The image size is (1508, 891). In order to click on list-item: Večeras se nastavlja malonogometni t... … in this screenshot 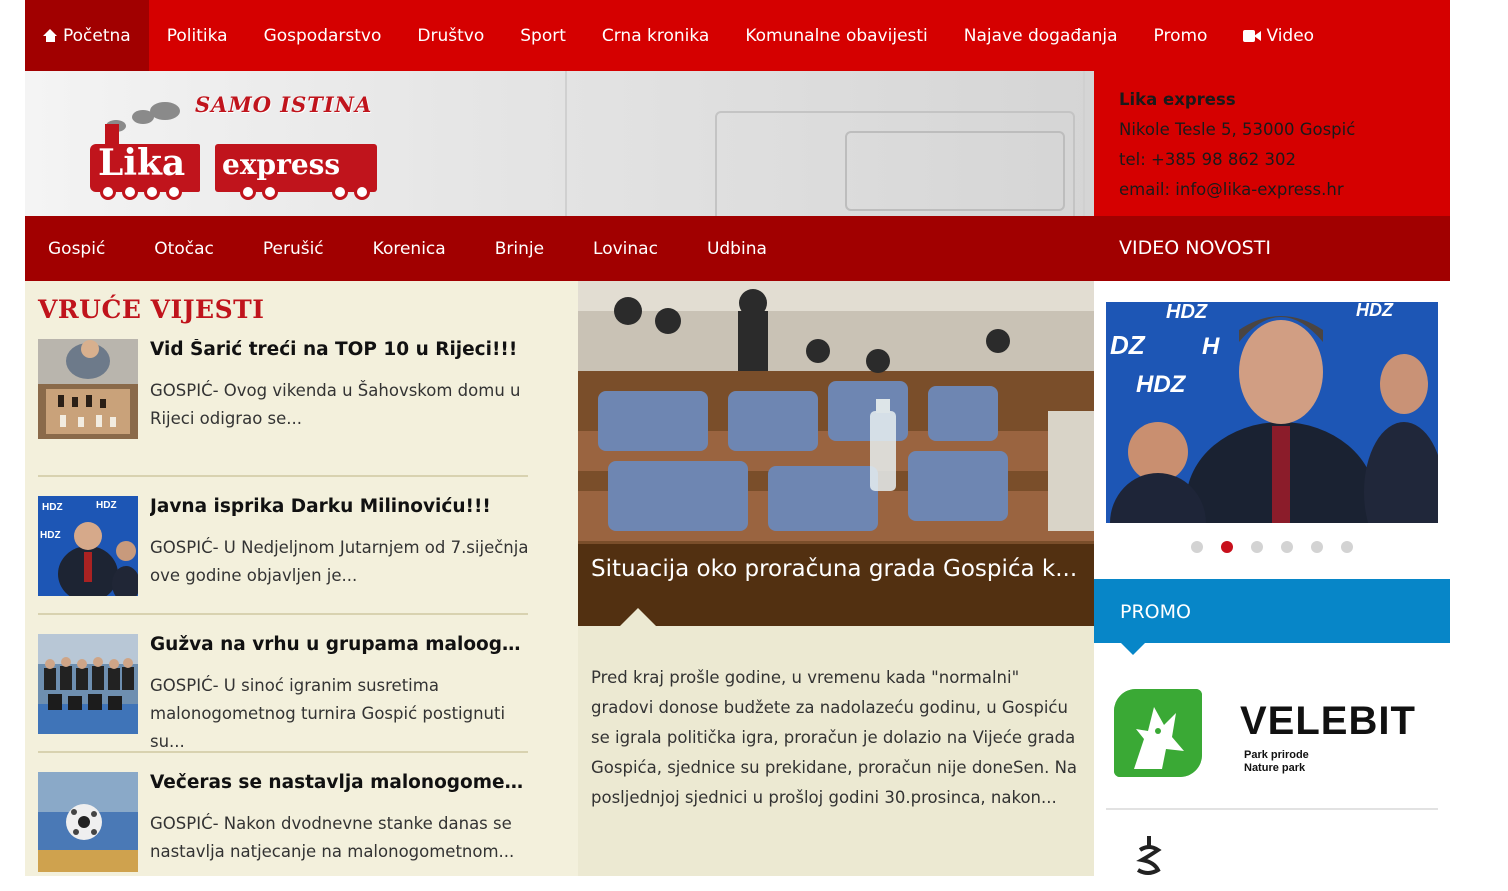, I will do `click(284, 822)`.